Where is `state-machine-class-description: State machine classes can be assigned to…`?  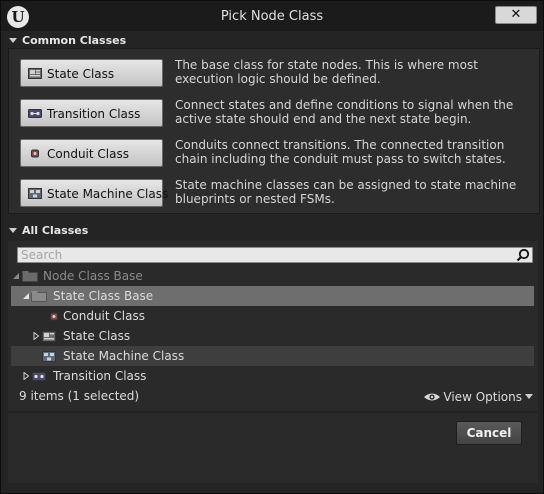 state-machine-class-description: State machine classes can be assigned to… is located at coordinates (346, 192).